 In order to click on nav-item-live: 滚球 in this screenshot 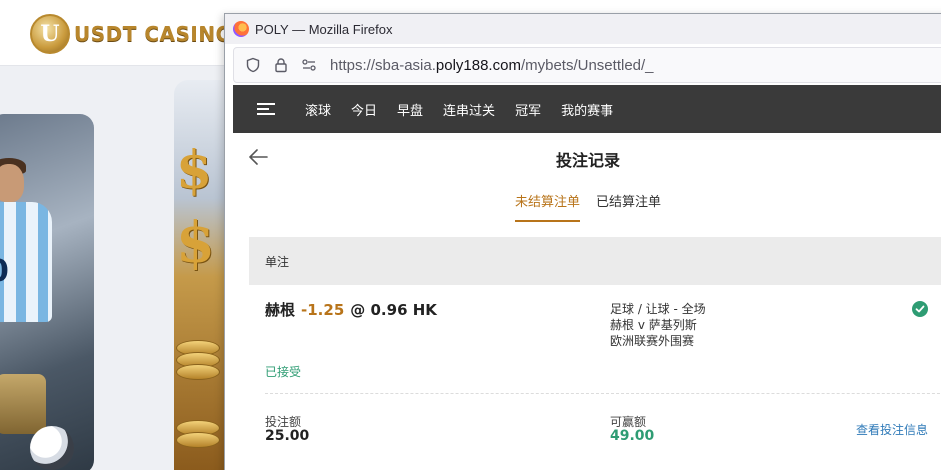, I will do `click(318, 109)`.